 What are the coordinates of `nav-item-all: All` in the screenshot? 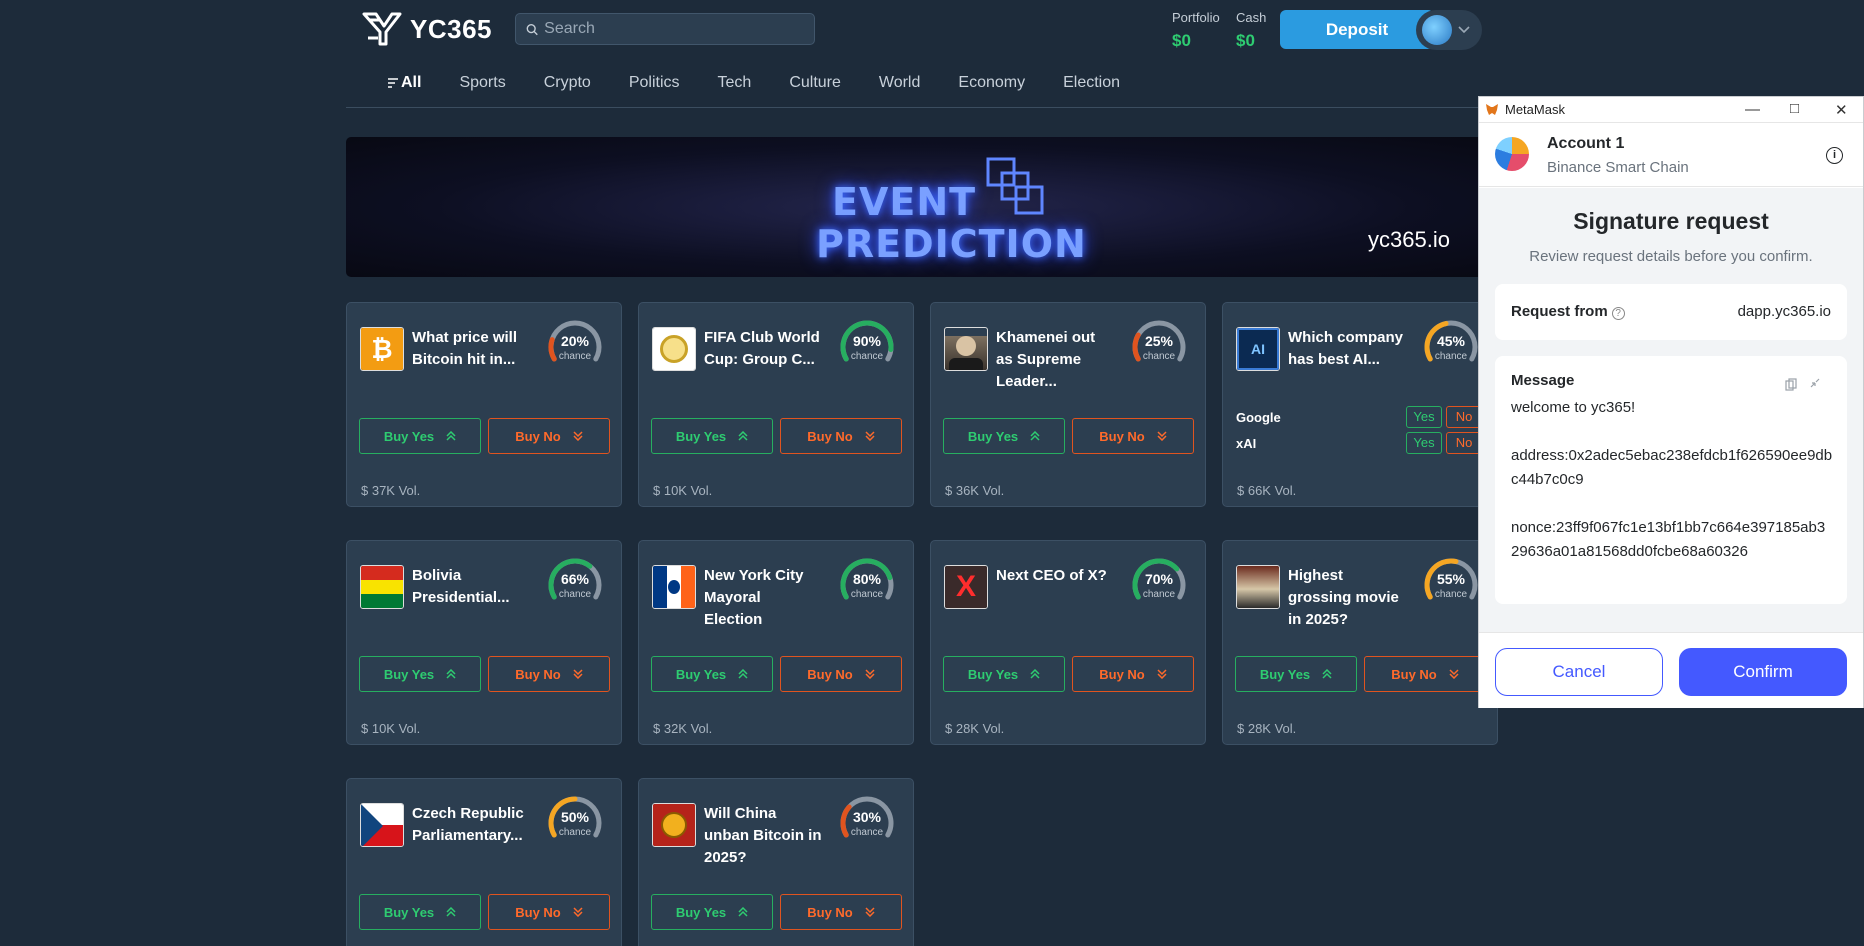 It's located at (393, 81).